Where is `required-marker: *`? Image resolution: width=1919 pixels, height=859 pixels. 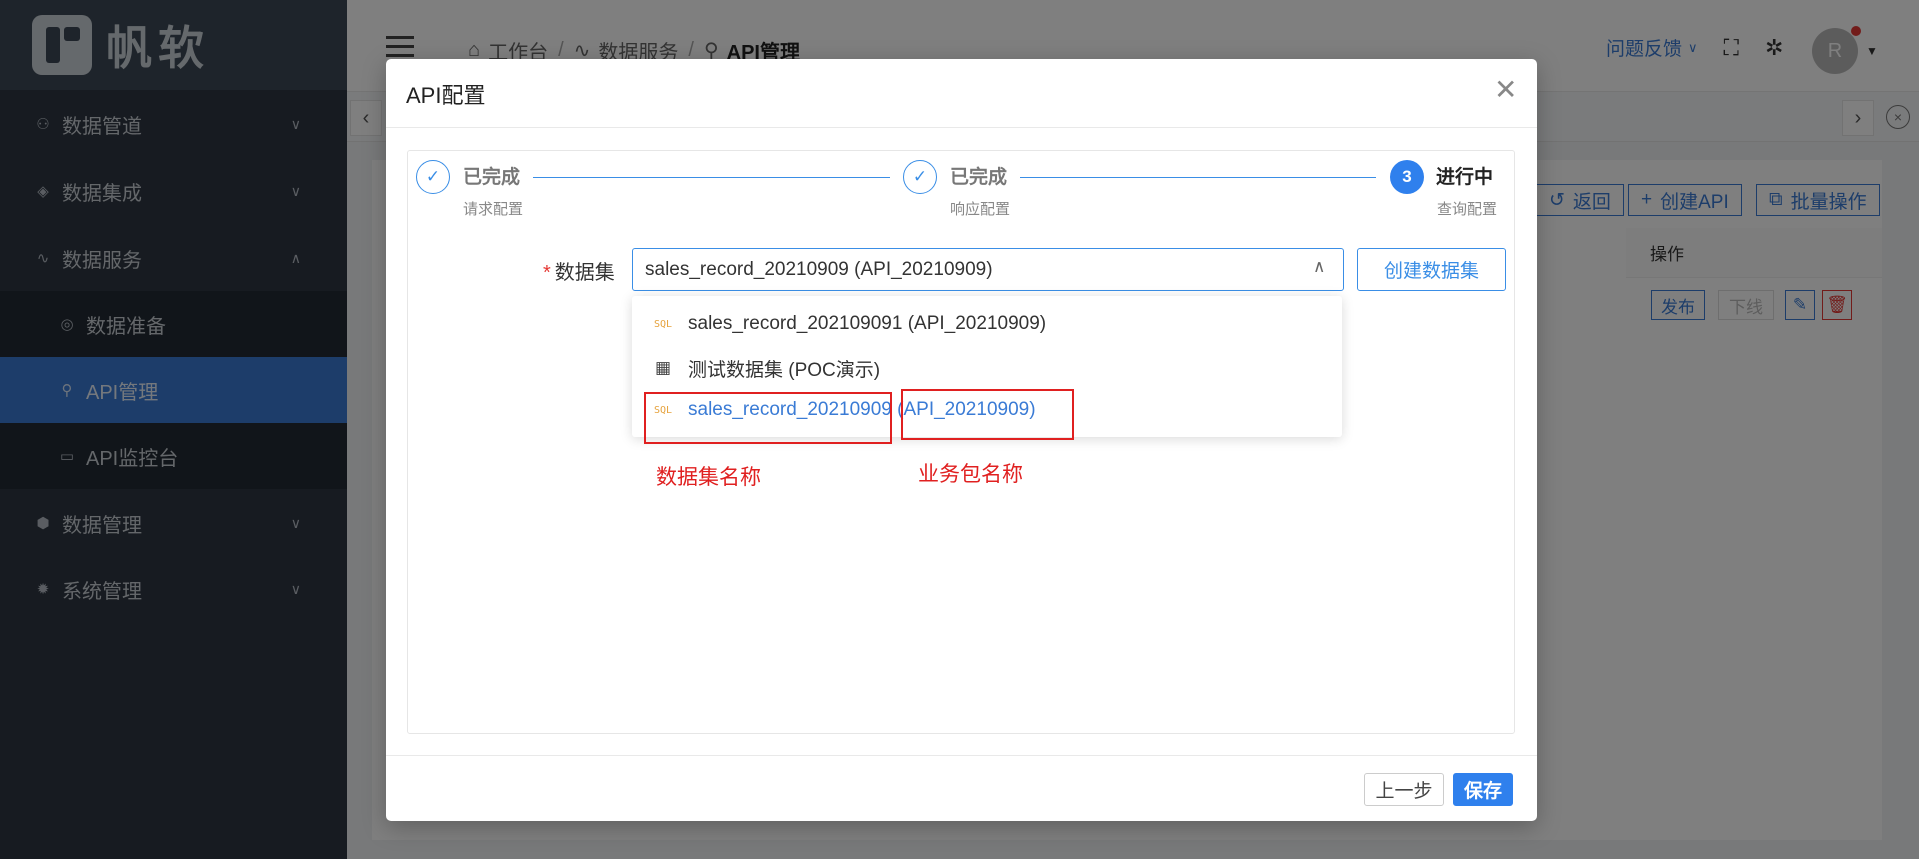 required-marker: * is located at coordinates (547, 273).